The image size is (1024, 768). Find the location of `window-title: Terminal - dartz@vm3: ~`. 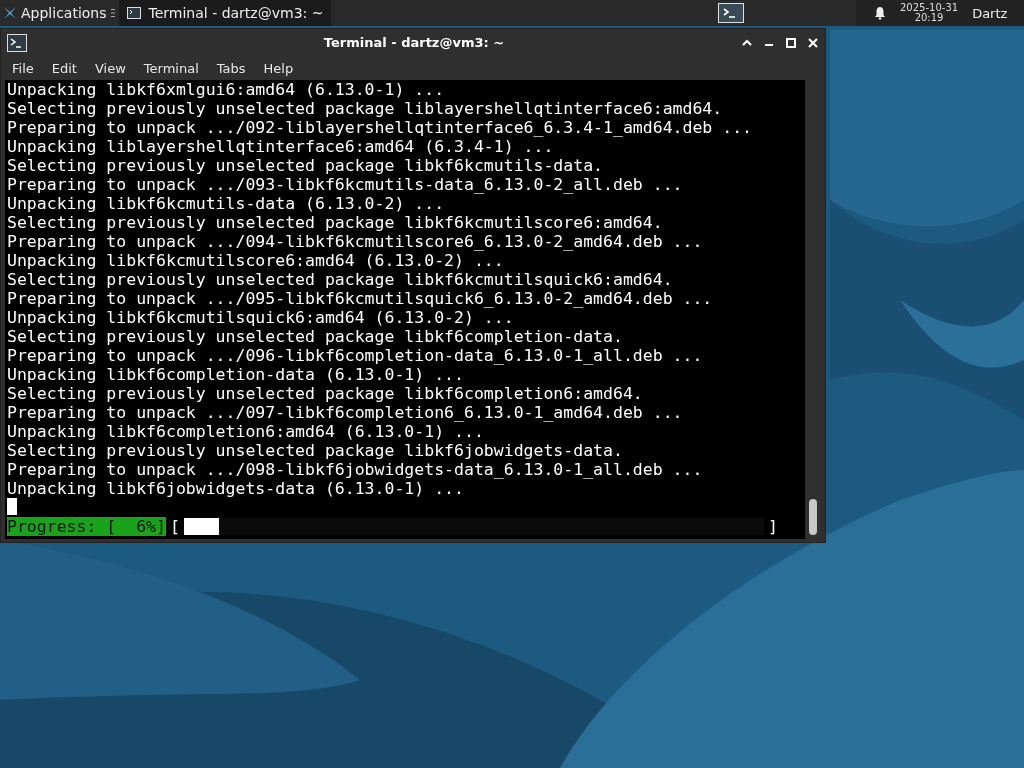

window-title: Terminal - dartz@vm3: ~ is located at coordinates (414, 42).